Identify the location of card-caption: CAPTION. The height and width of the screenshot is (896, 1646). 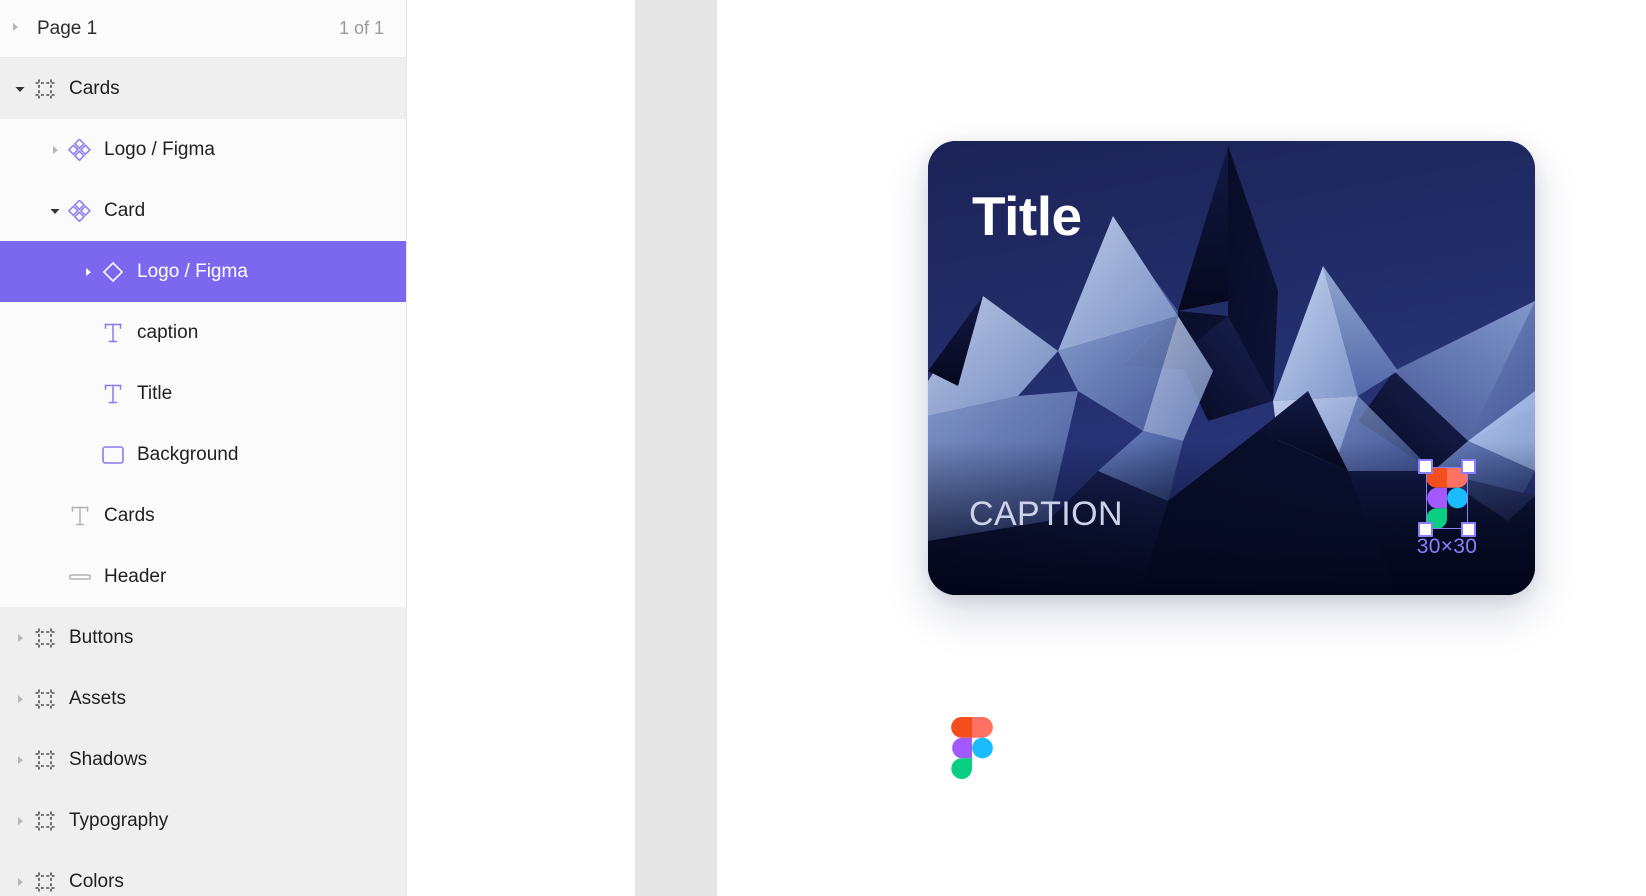
(1046, 514).